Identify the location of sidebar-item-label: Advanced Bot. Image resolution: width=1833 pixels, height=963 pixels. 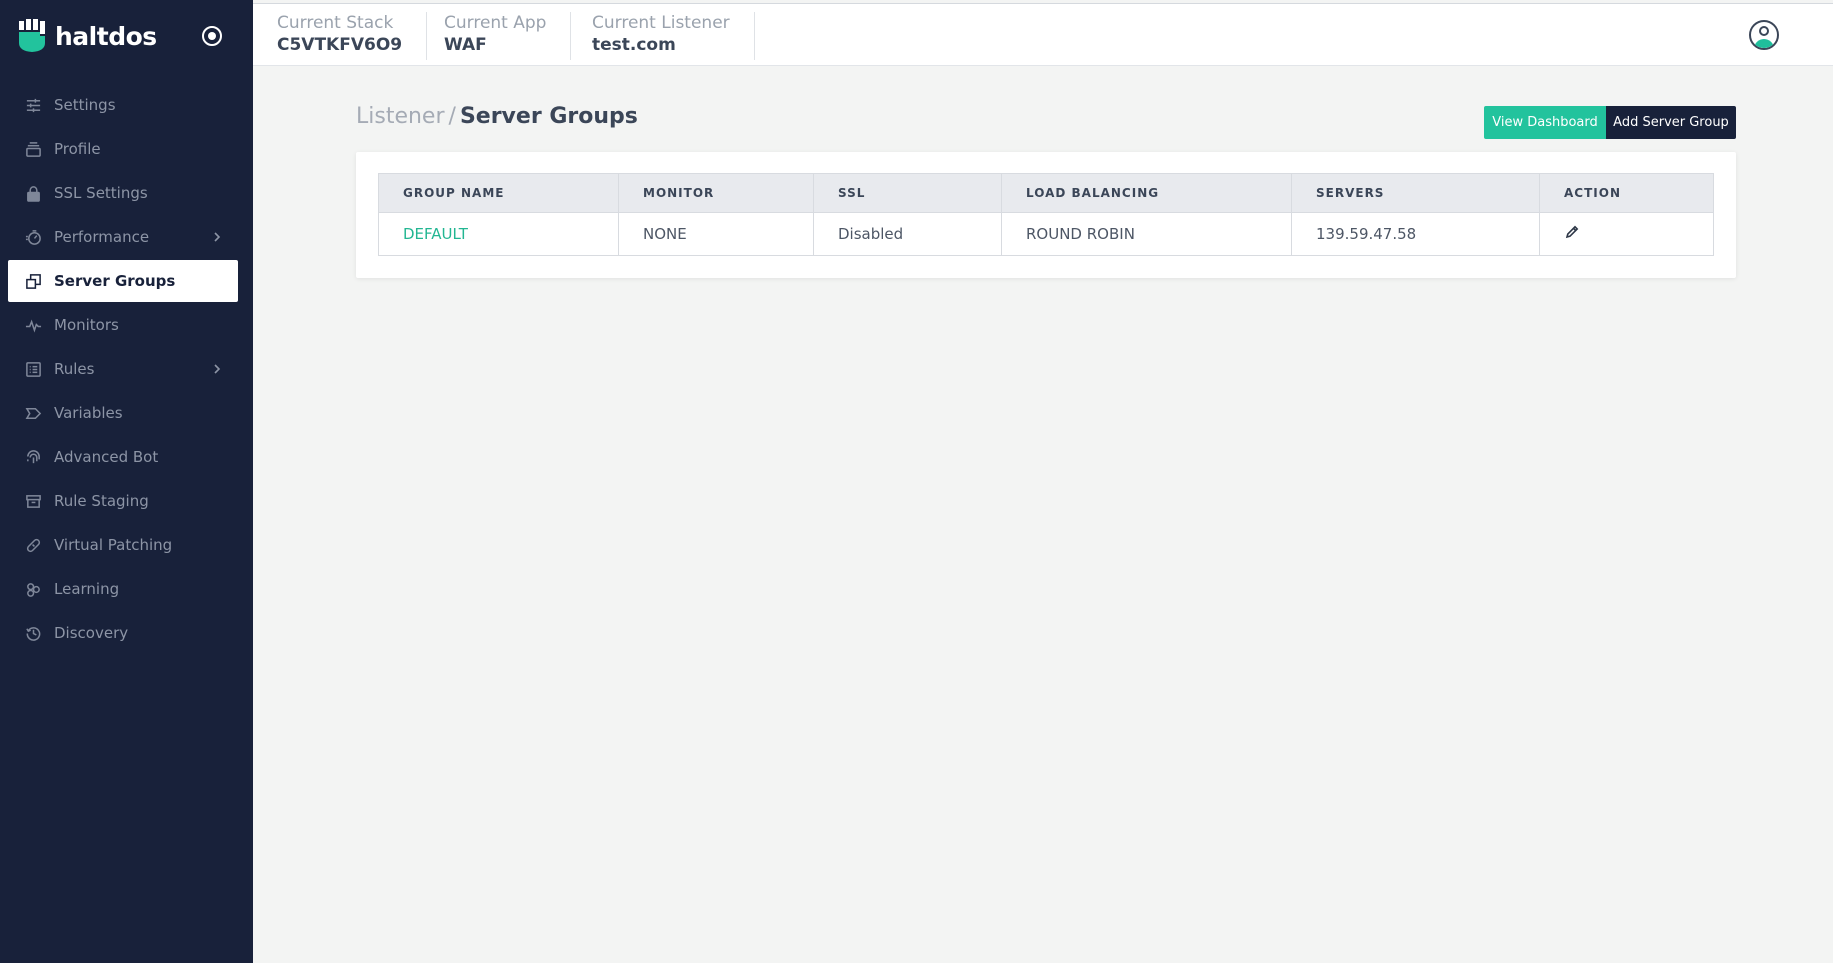
(106, 457).